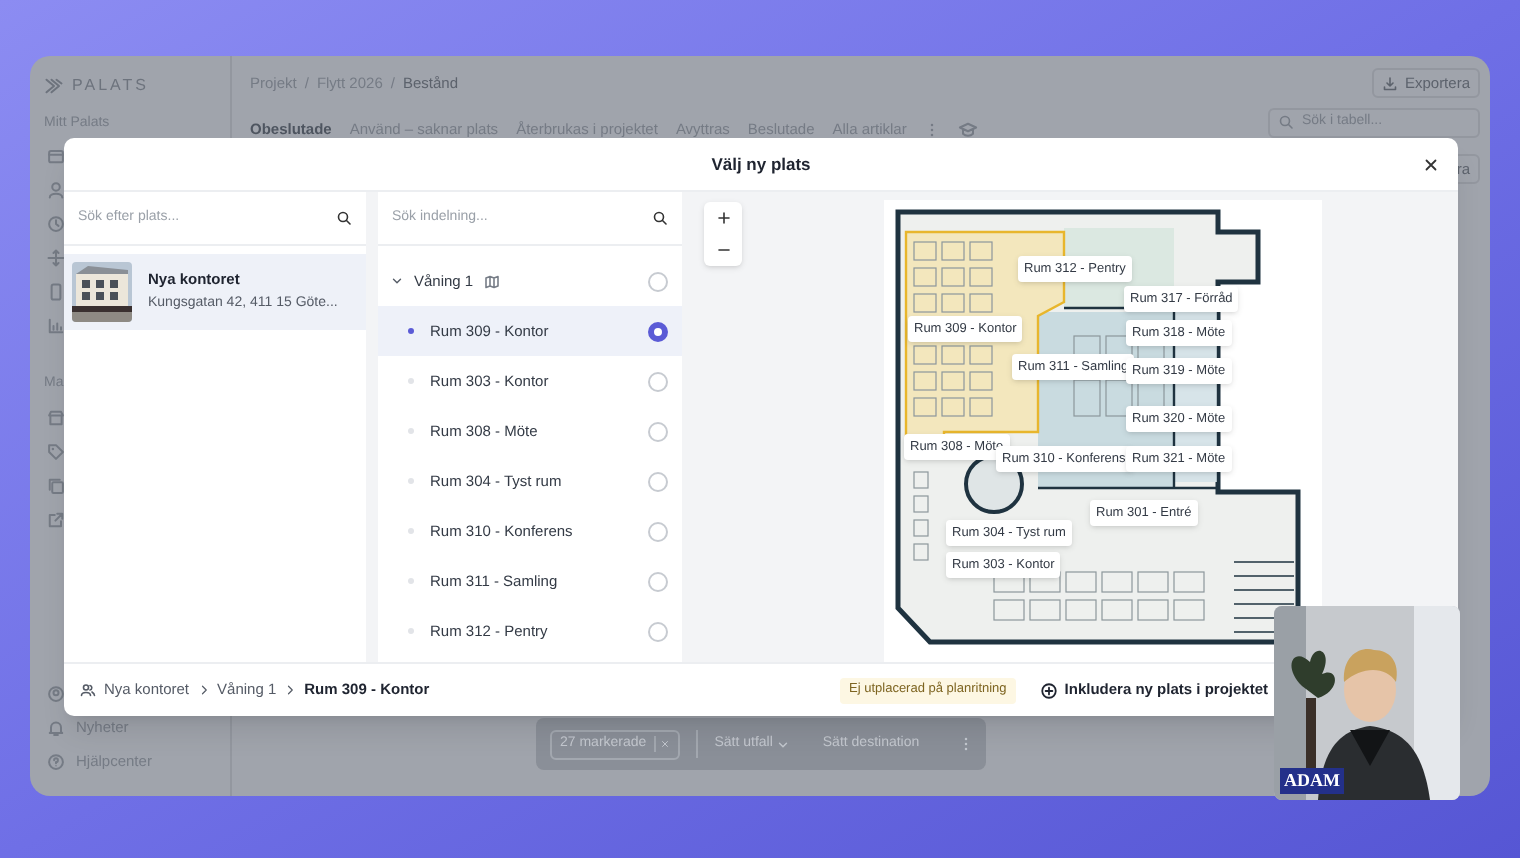 The image size is (1520, 858). Describe the element at coordinates (88, 690) in the screenshot. I see `users-icon` at that location.